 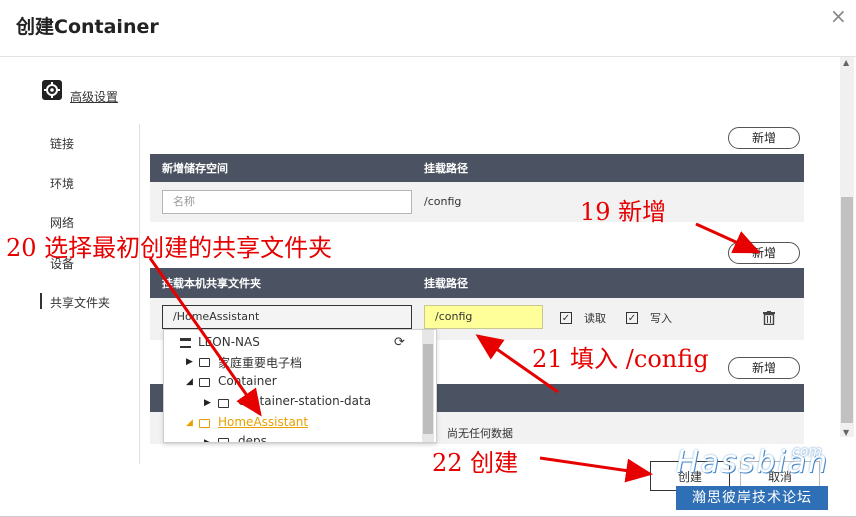 I want to click on annotation-20: 20 选择最初创建的共享文件夹, so click(x=169, y=248).